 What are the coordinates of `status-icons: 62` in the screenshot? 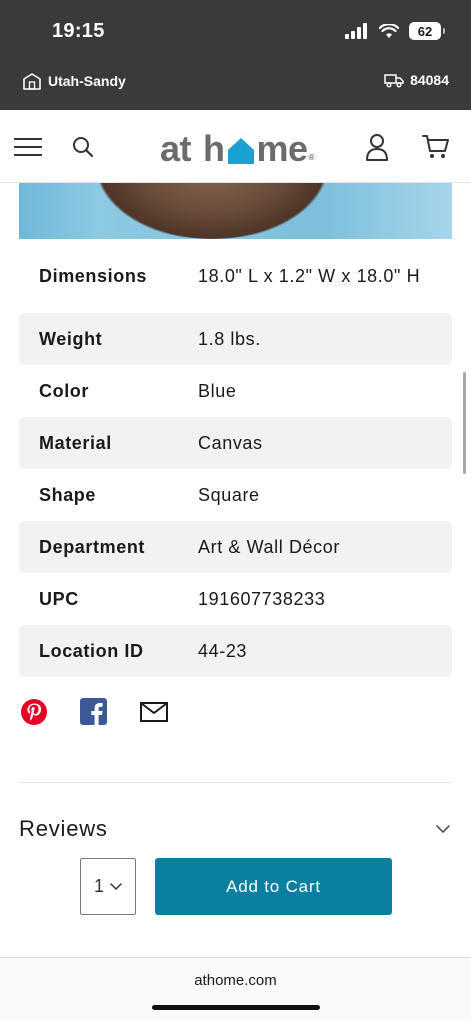 It's located at (395, 31).